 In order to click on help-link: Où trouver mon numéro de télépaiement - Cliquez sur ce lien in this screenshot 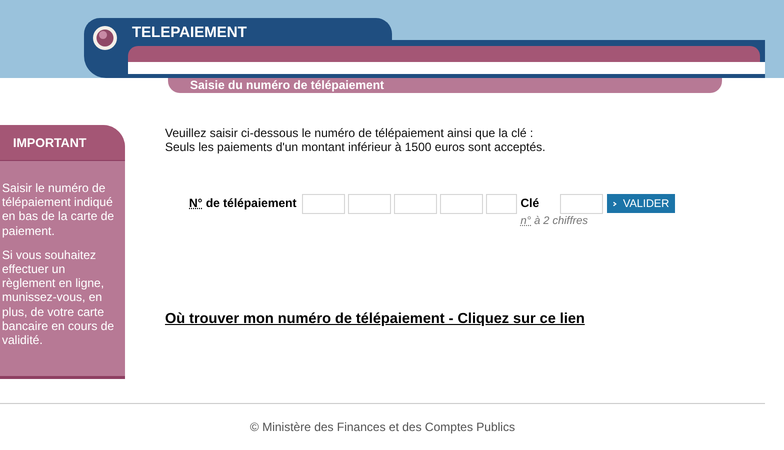, I will do `click(375, 319)`.